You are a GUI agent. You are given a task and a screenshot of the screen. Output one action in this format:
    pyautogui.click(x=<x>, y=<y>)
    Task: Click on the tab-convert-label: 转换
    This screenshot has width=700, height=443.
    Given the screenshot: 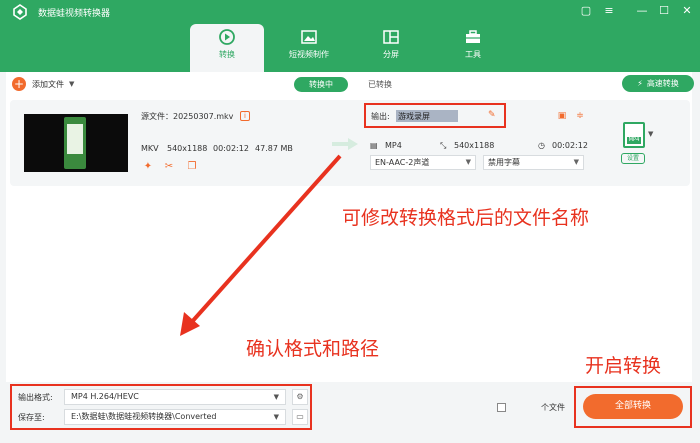 What is the action you would take?
    pyautogui.click(x=227, y=54)
    